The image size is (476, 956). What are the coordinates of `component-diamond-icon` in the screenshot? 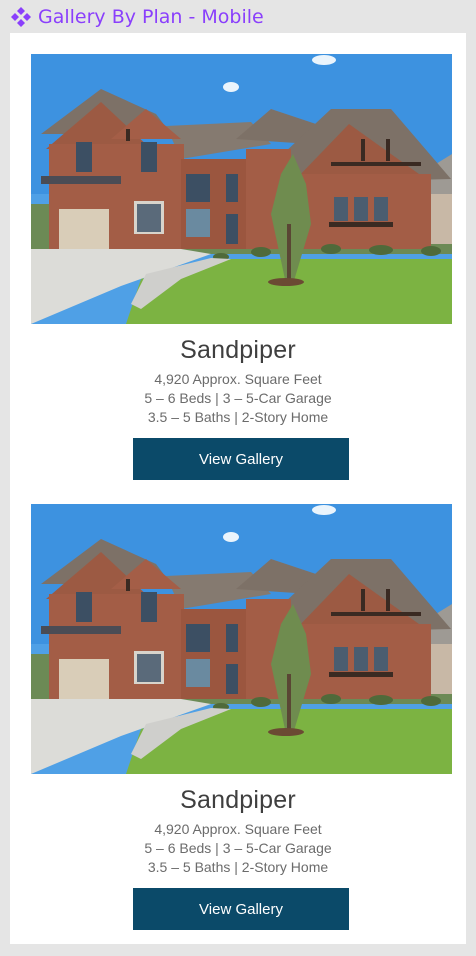 It's located at (21, 17).